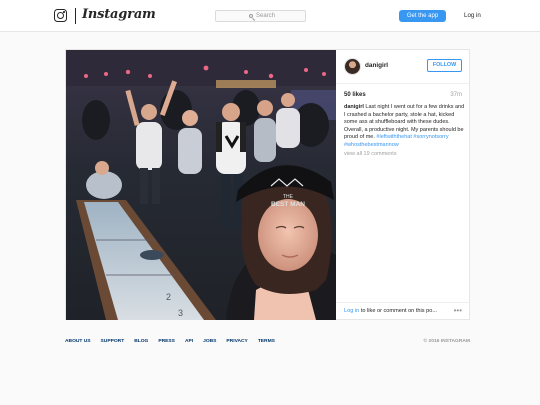 Image resolution: width=540 pixels, height=405 pixels. Describe the element at coordinates (444, 65) in the screenshot. I see `follow-button: FOLLOW` at that location.